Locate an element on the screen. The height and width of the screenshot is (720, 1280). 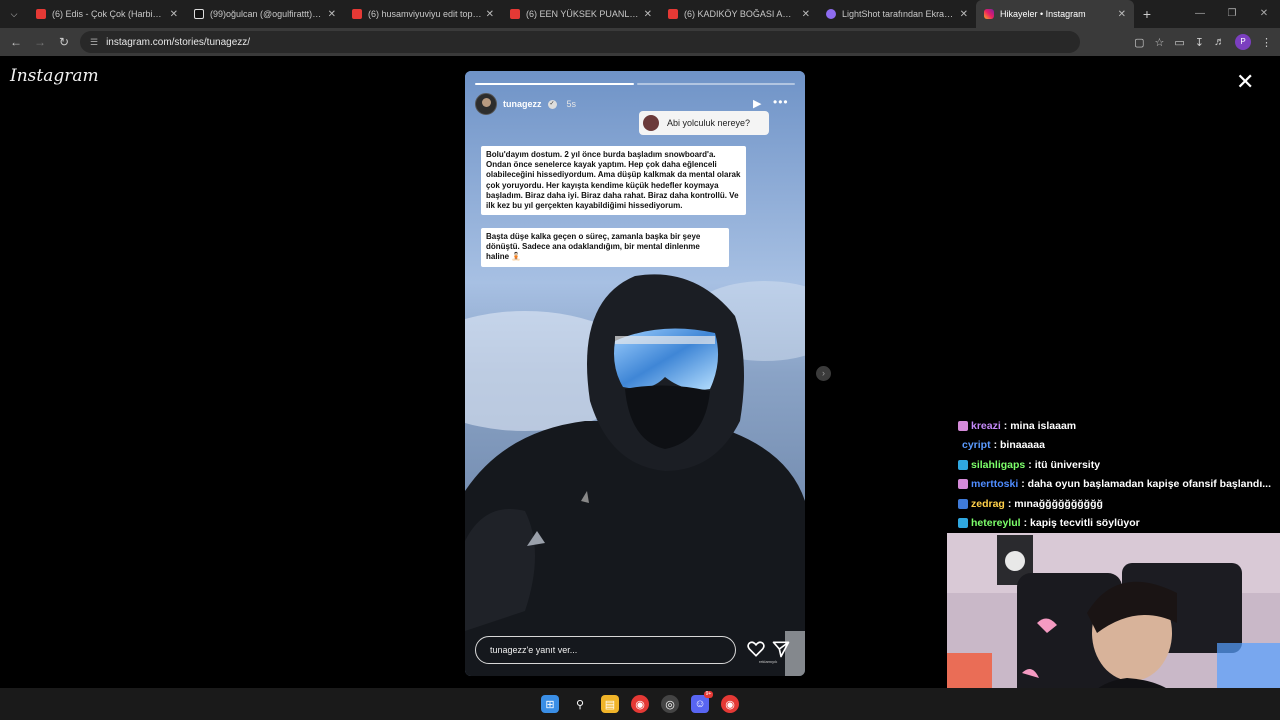
maximize-icon: ❐ is located at coordinates (1232, 14).